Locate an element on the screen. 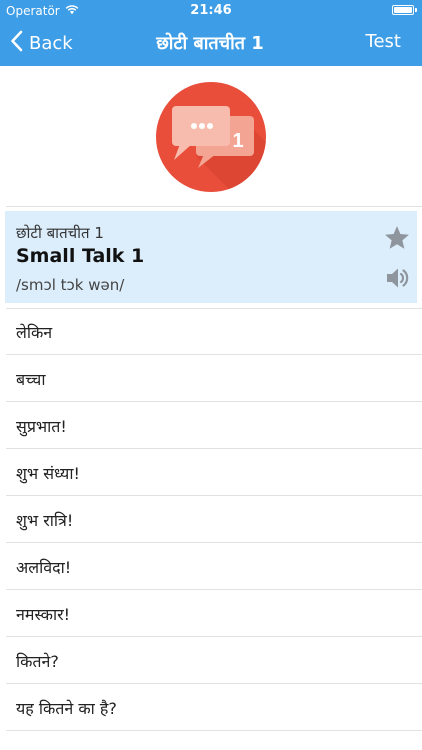 The width and height of the screenshot is (422, 750). phrase-label: नमस्कार! is located at coordinates (43, 614).